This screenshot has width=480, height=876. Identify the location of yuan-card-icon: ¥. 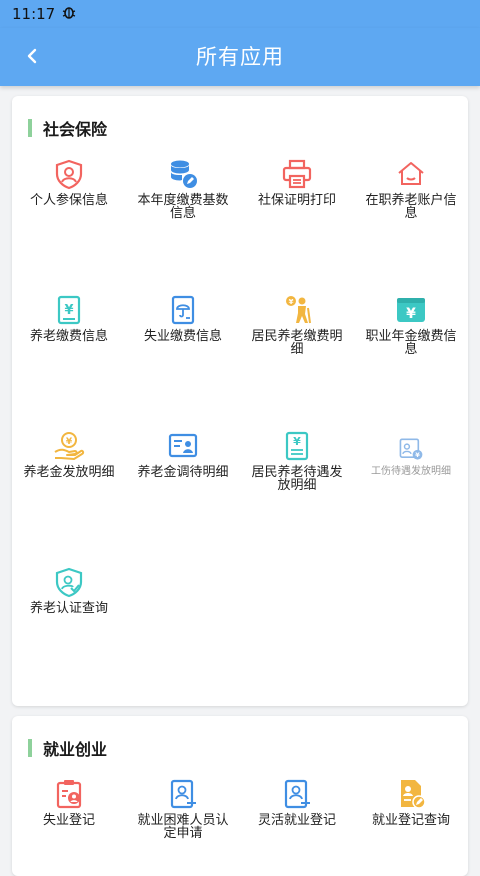
(411, 310).